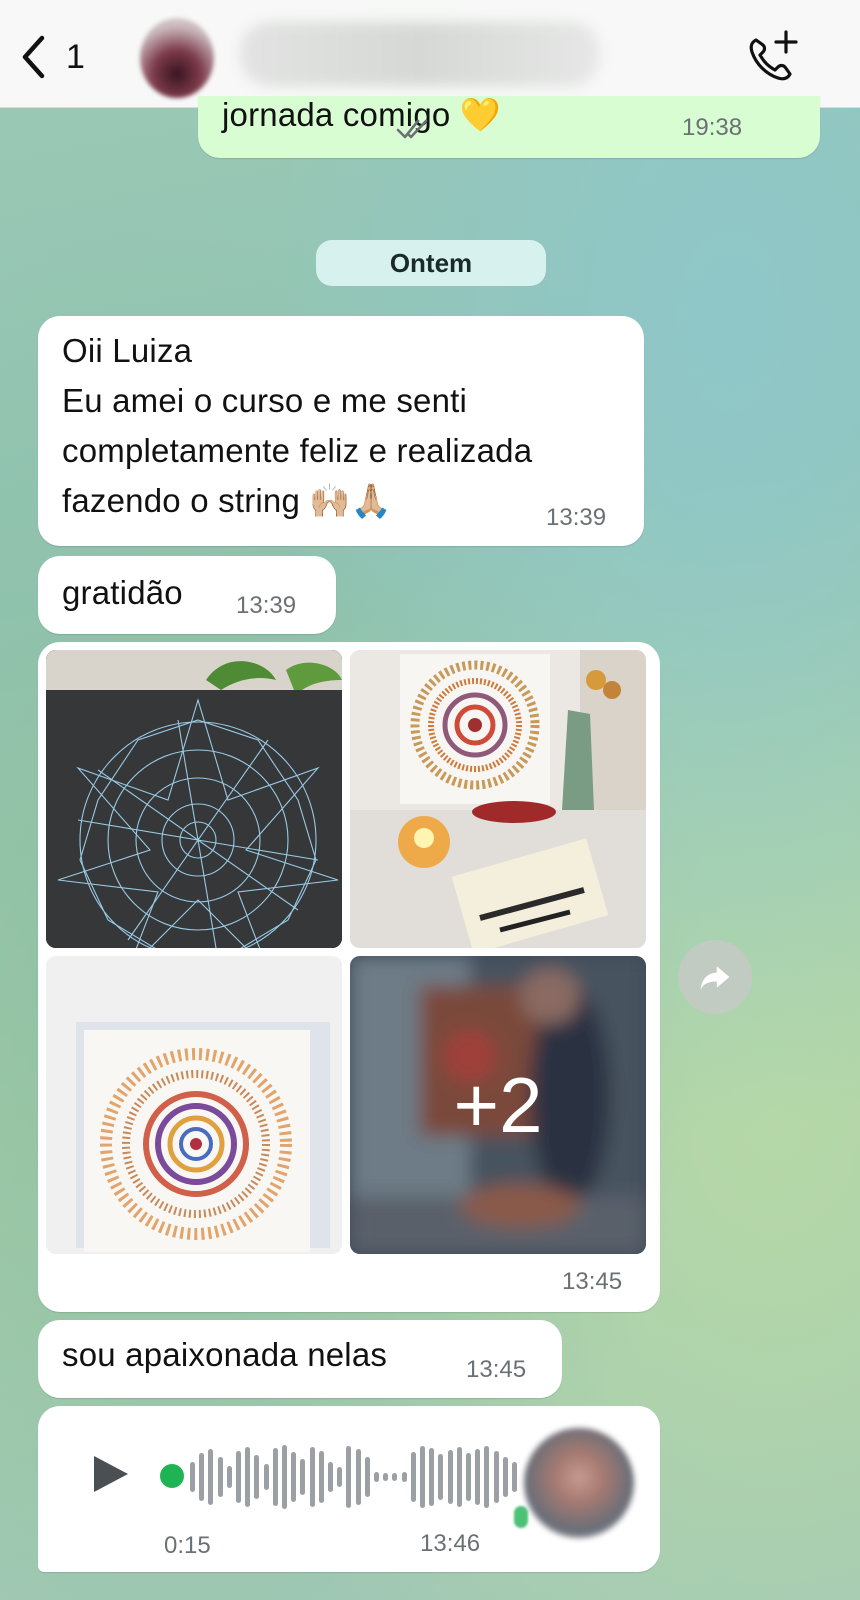  I want to click on altar-image, so click(498, 799).